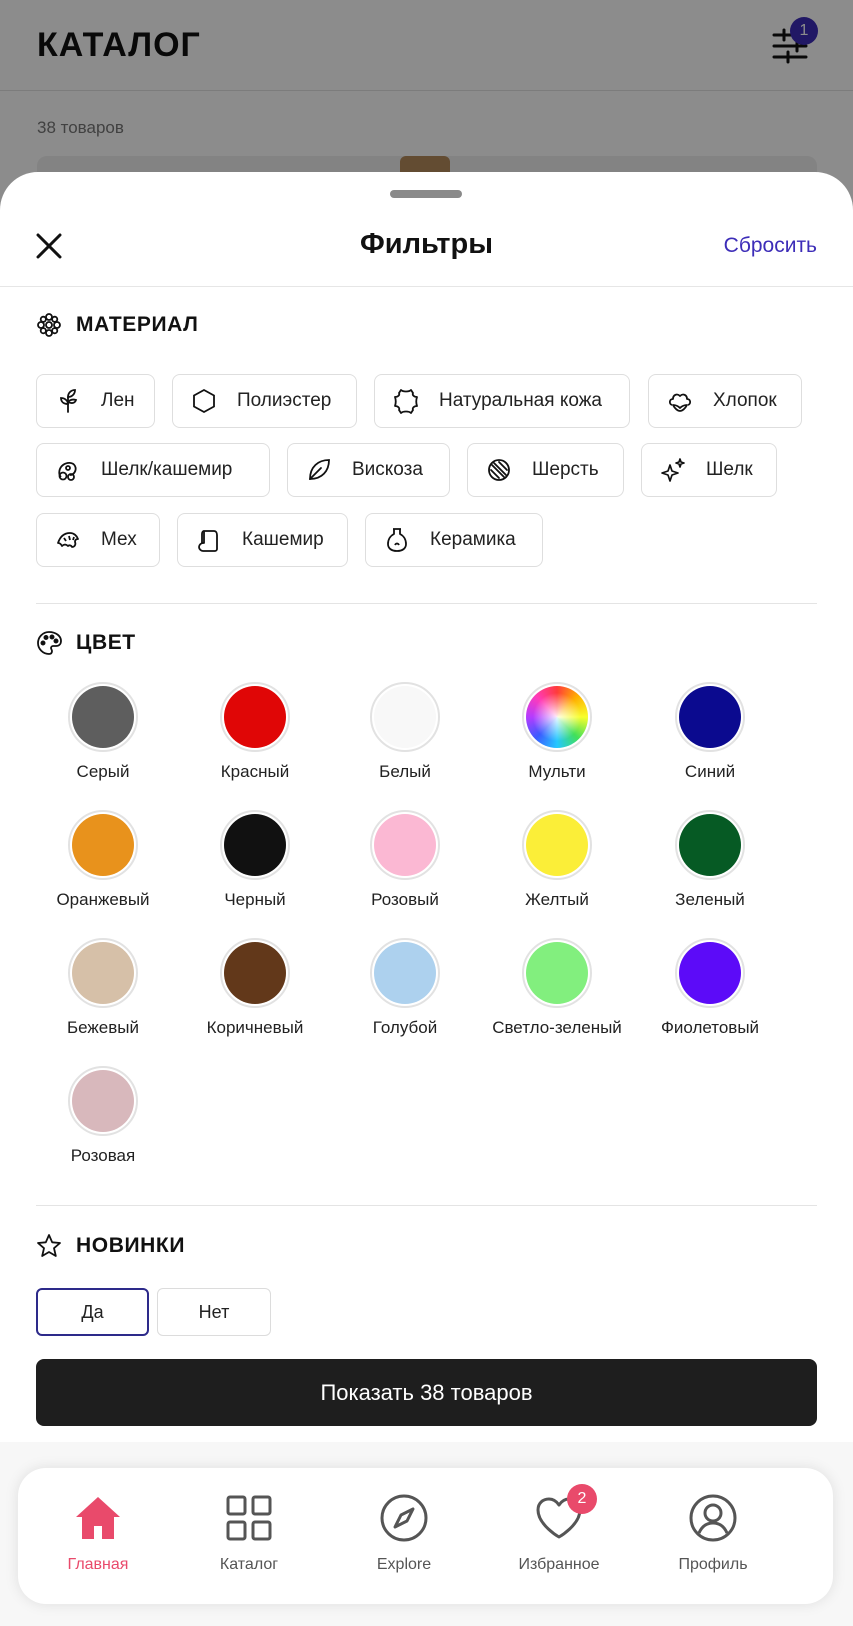 This screenshot has height=1626, width=853. What do you see at coordinates (397, 540) in the screenshot?
I see `vase-icon` at bounding box center [397, 540].